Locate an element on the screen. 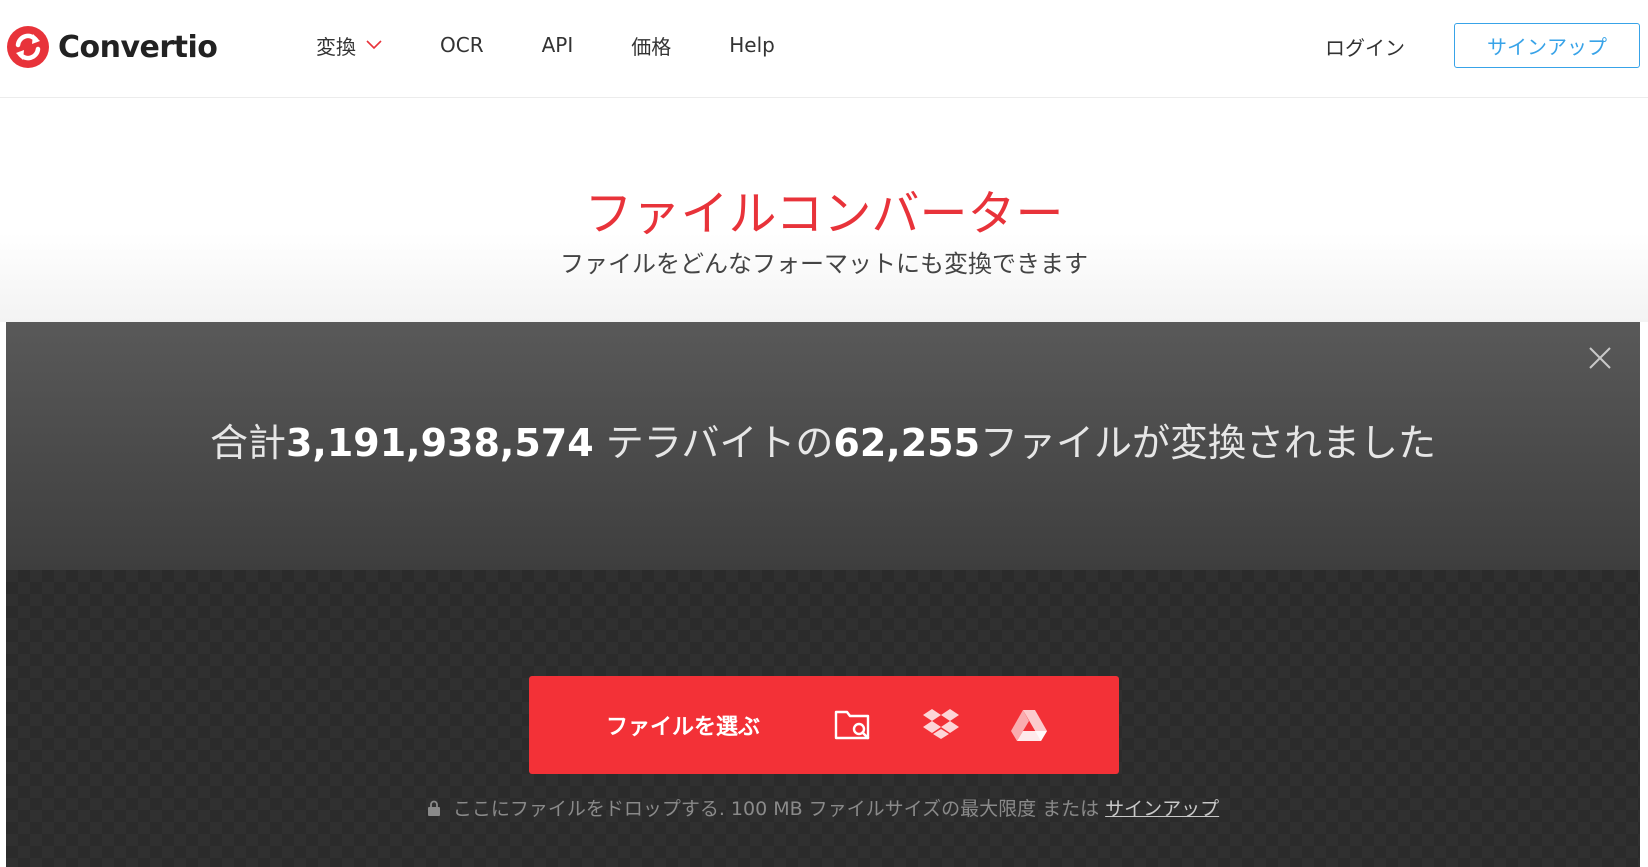 This screenshot has height=867, width=1648. nav-item-convert-label: 変換 is located at coordinates (336, 46).